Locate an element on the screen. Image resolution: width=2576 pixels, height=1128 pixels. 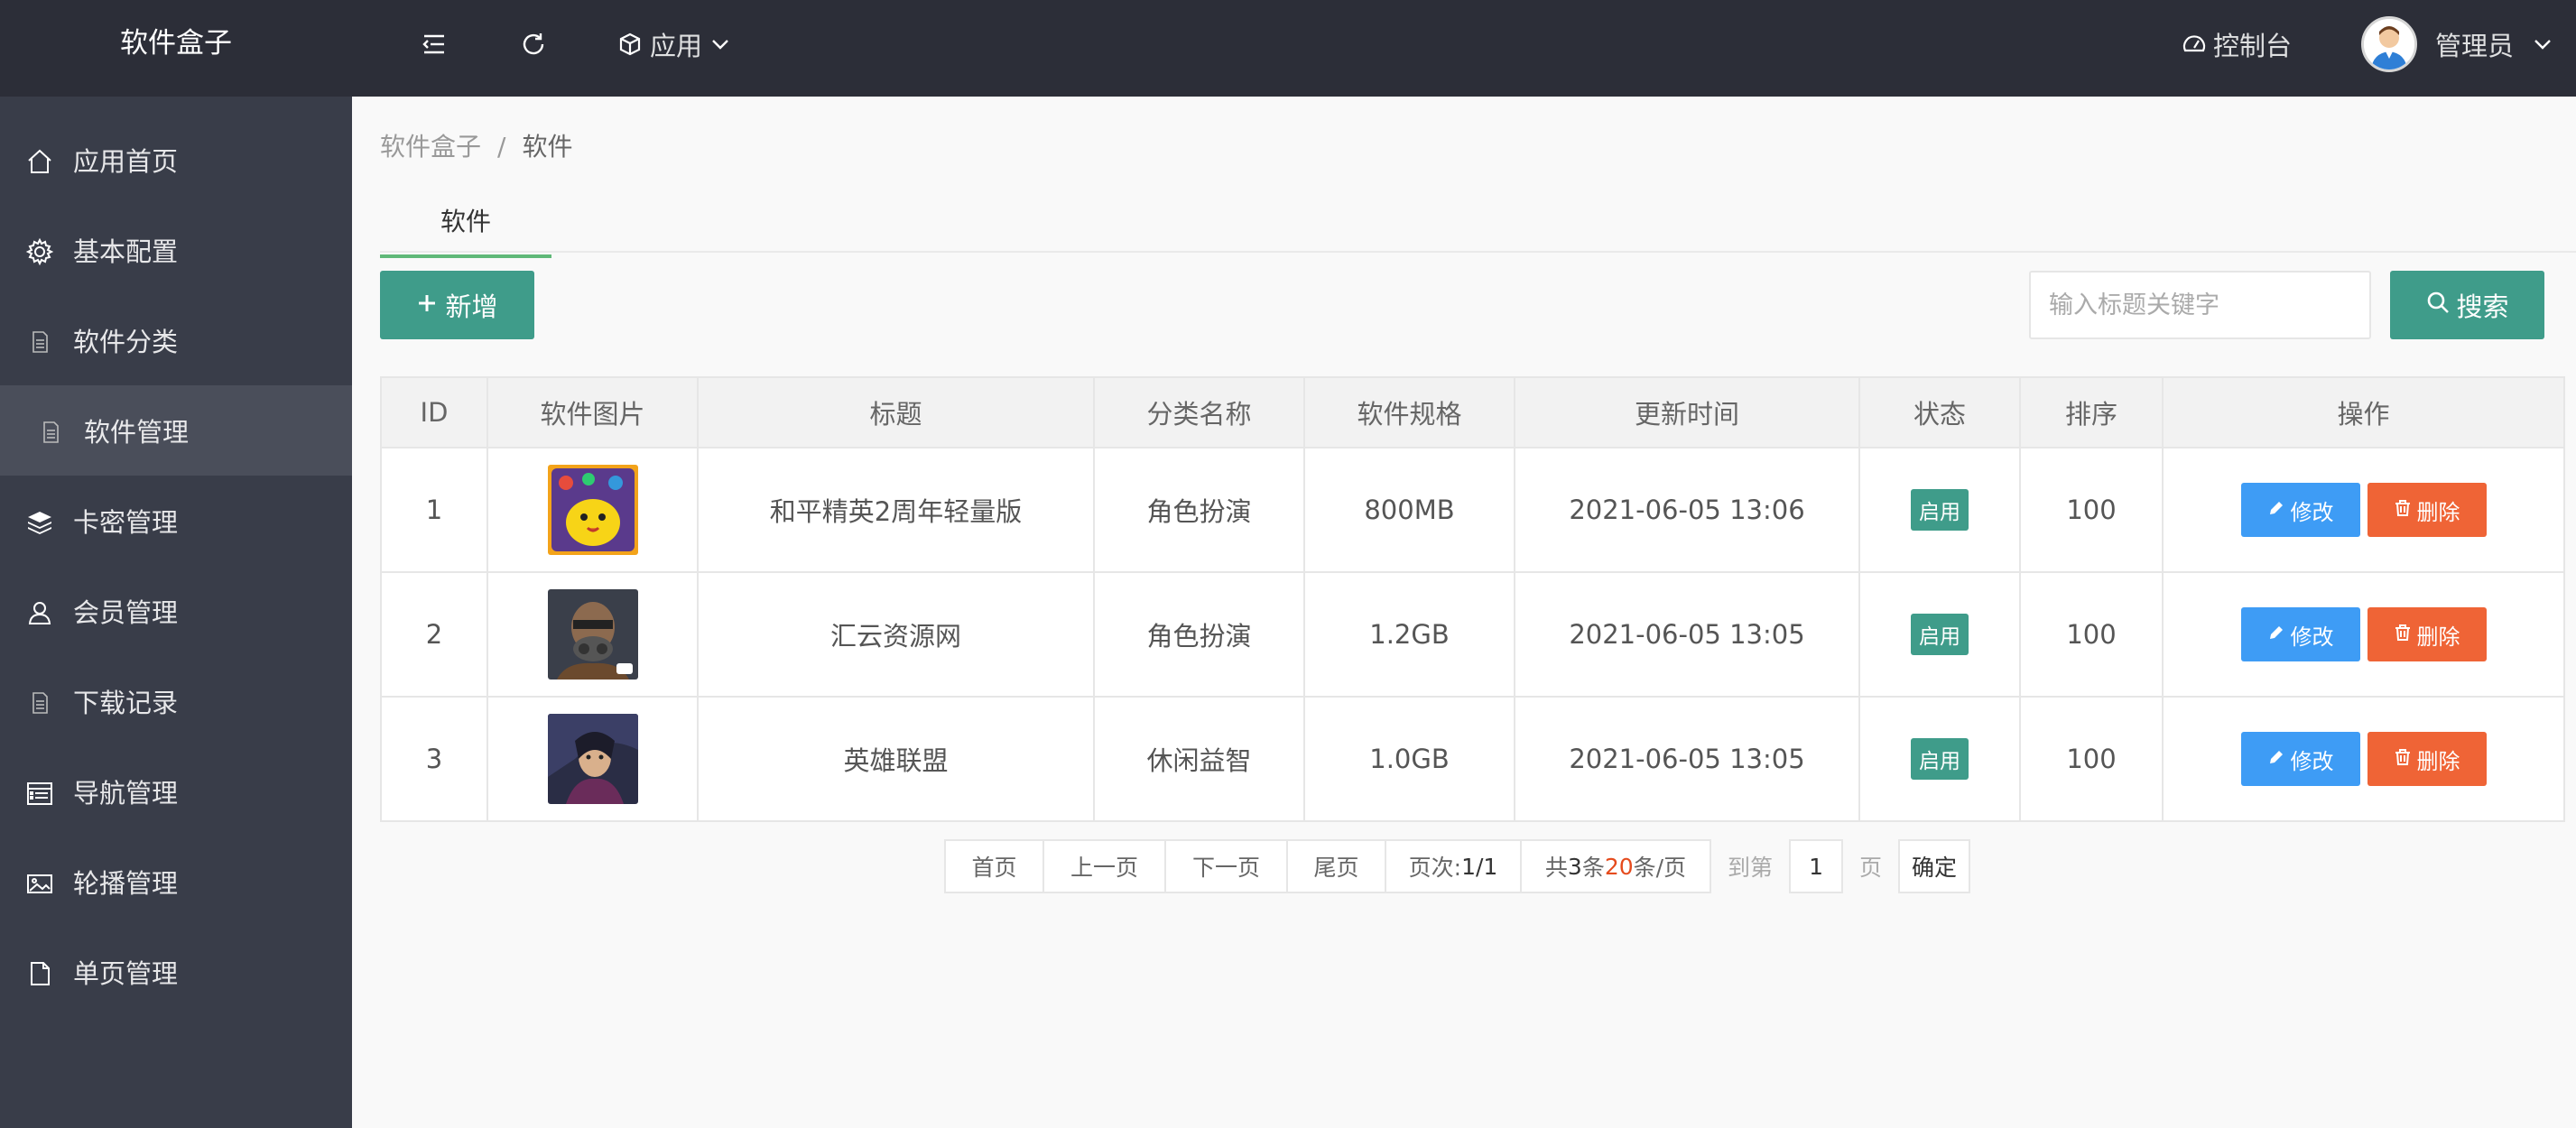
breadcrumb: 软件盒子 / 软件 is located at coordinates (476, 145).